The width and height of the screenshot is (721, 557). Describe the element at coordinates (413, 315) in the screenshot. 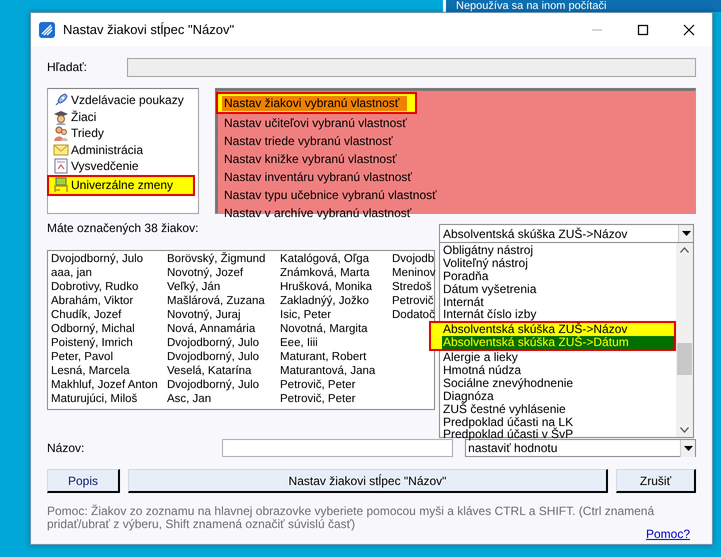

I see `student-name: Dodatoč` at that location.